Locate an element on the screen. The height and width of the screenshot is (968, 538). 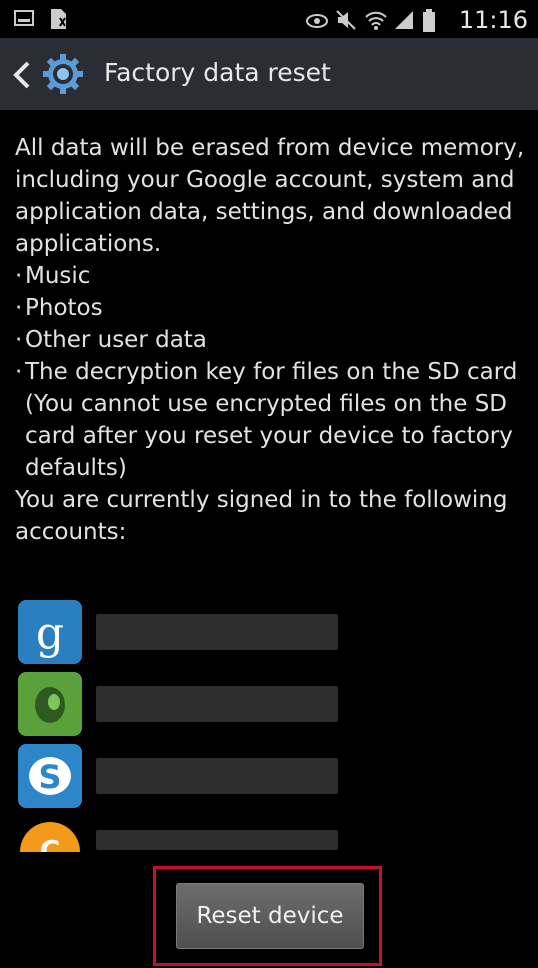
status-time: 11:16 is located at coordinates (493, 20).